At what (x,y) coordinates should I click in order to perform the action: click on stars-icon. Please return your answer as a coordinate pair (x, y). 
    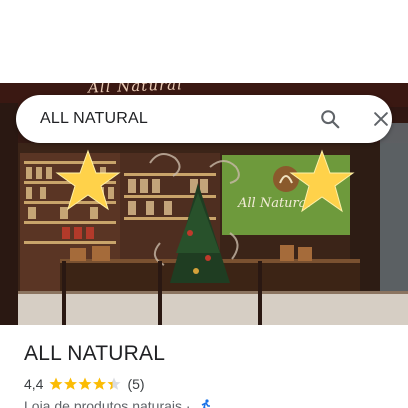
    Looking at the image, I should click on (85, 383).